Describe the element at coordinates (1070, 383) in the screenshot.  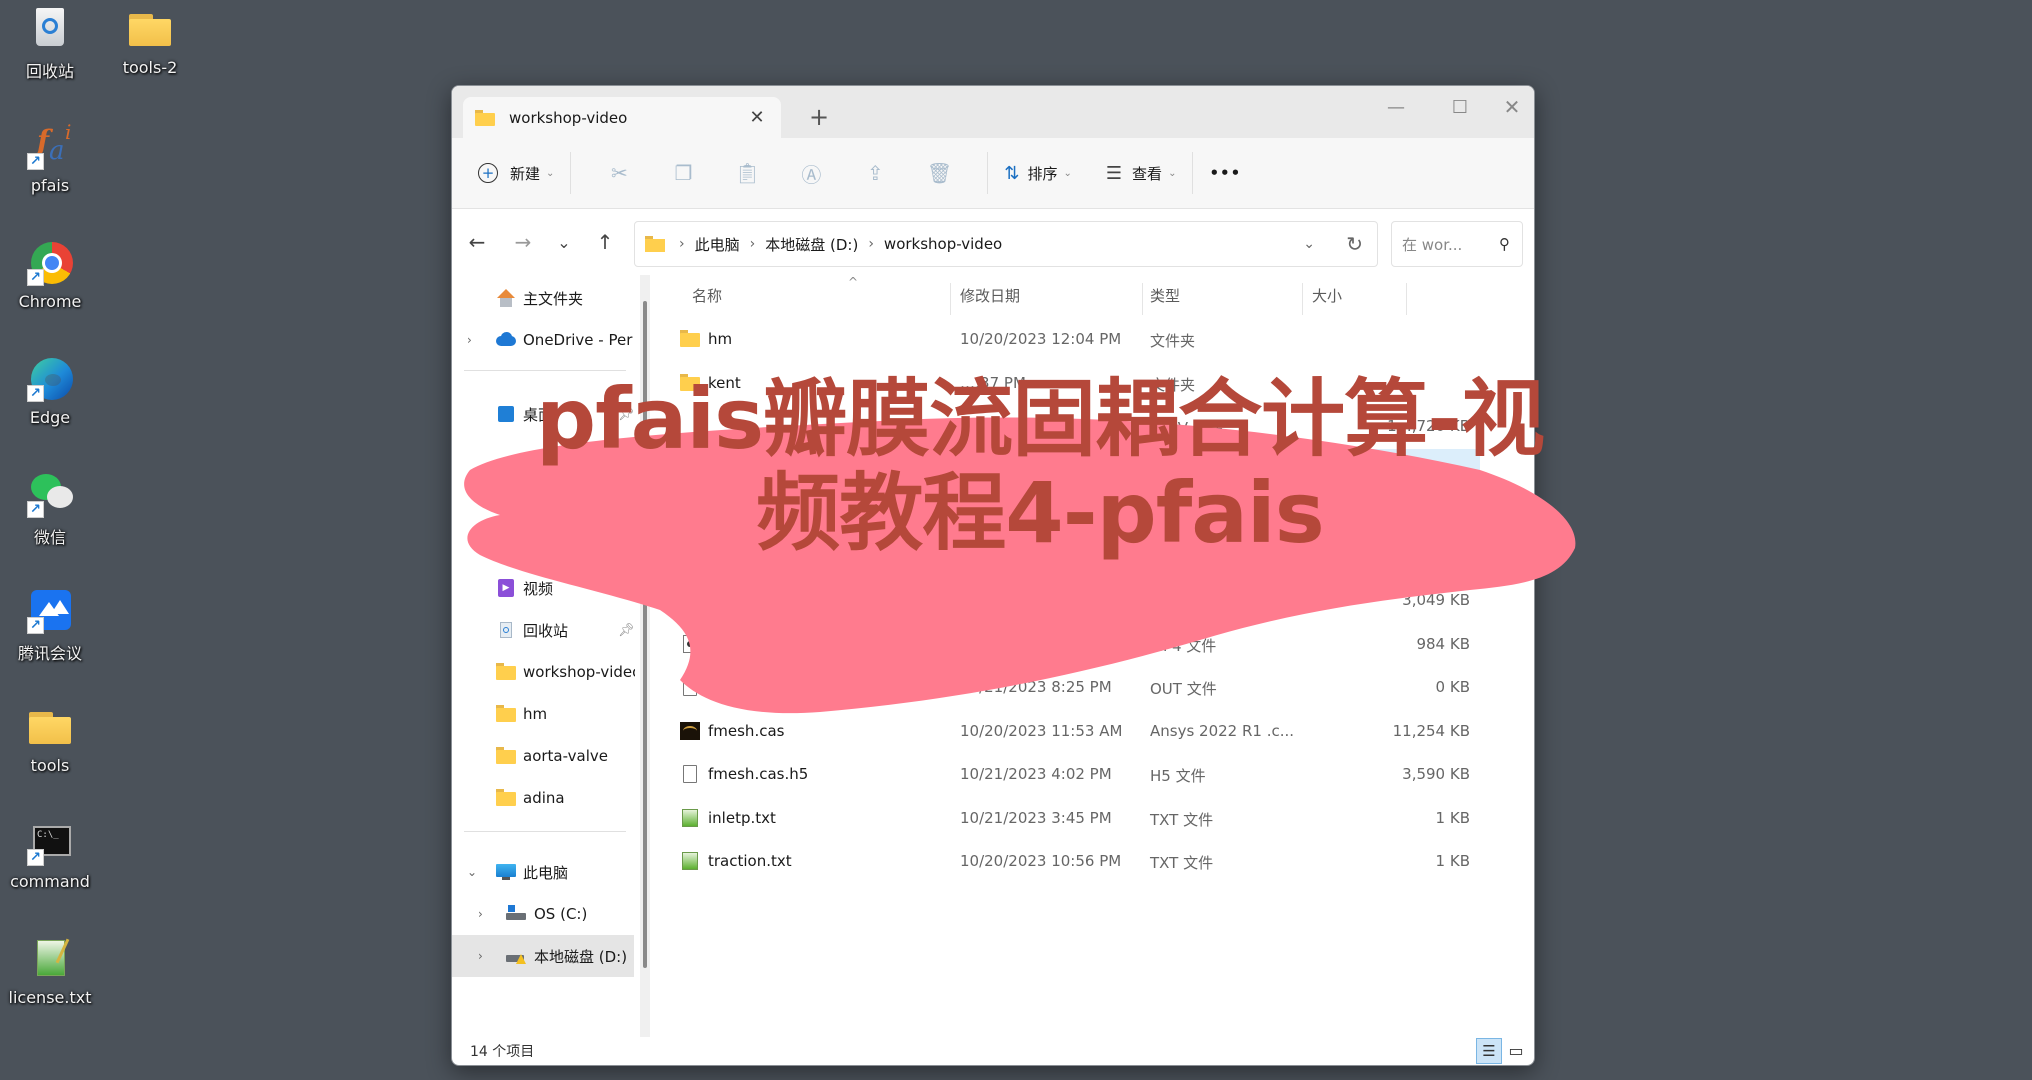
I see `file-row: kent …:37 PM 文件夹` at that location.